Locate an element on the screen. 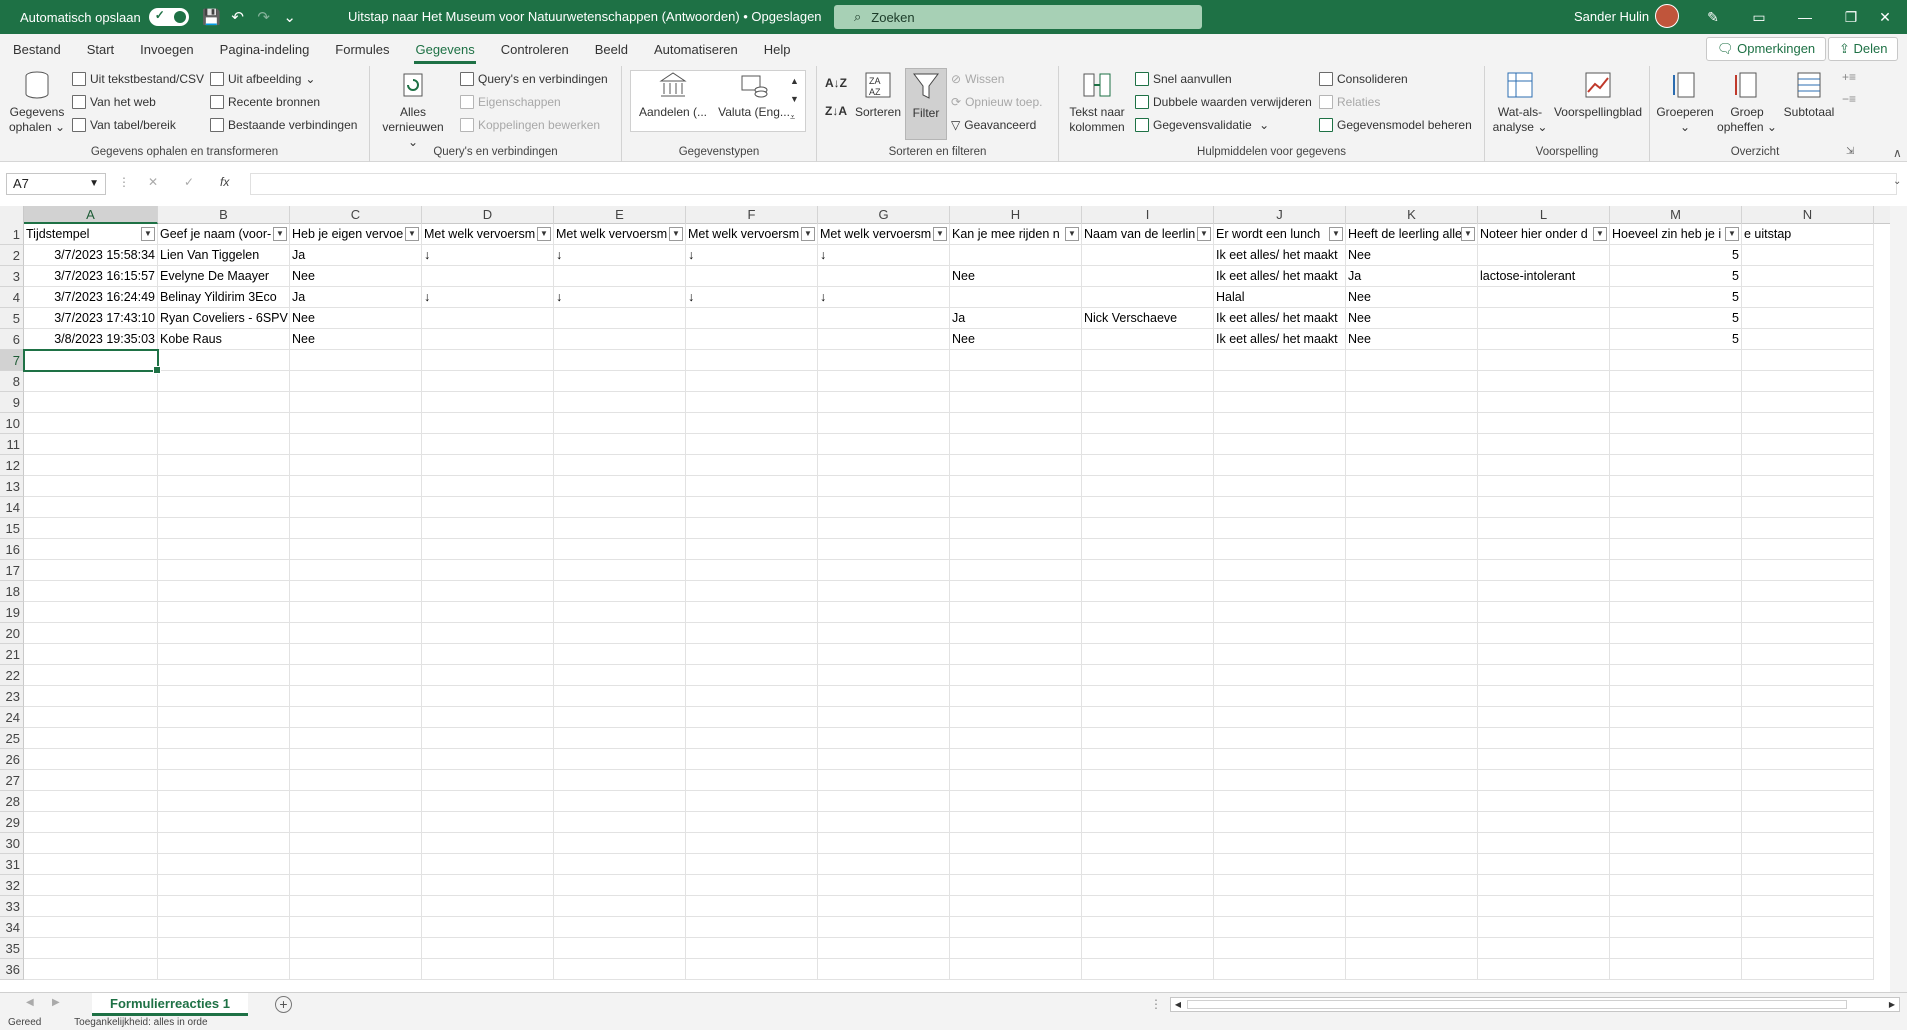  what-if-button: Wat-als-analyse ⌄ is located at coordinates (1520, 101).